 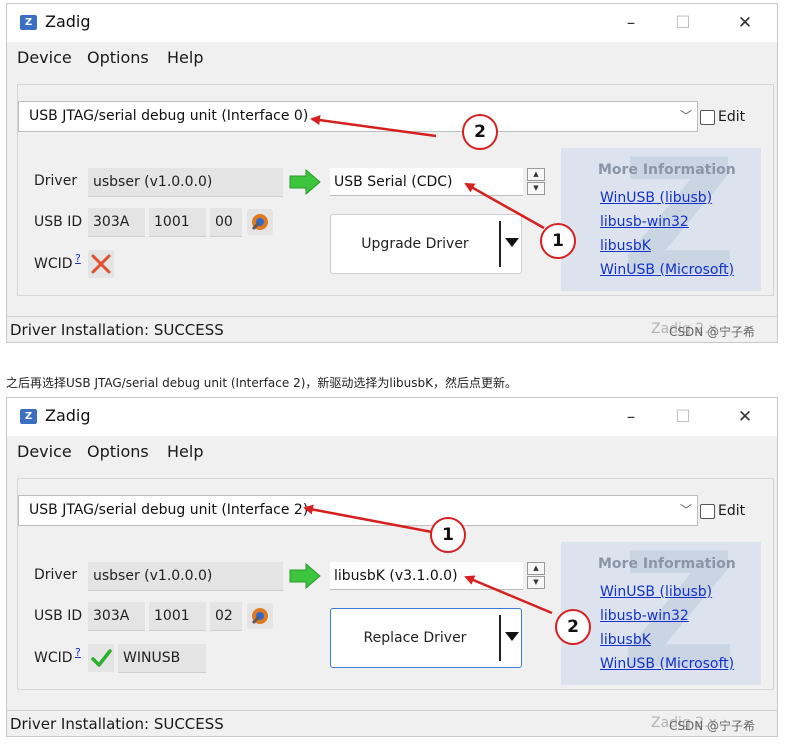 I want to click on replace-driver-button: Replace Driver, so click(x=426, y=638).